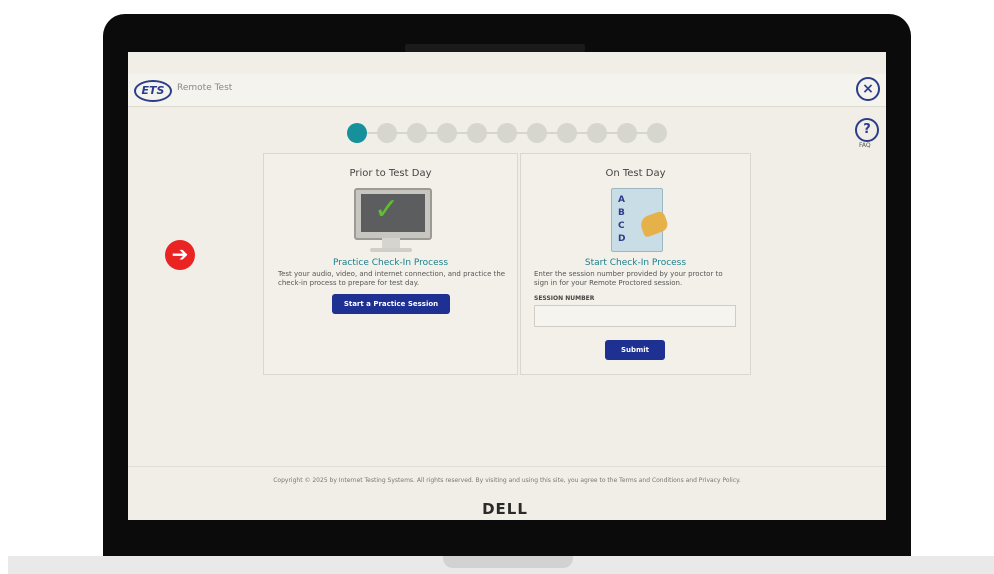 The image size is (994, 574). Describe the element at coordinates (495, 48) in the screenshot. I see `webcam-strip` at that location.